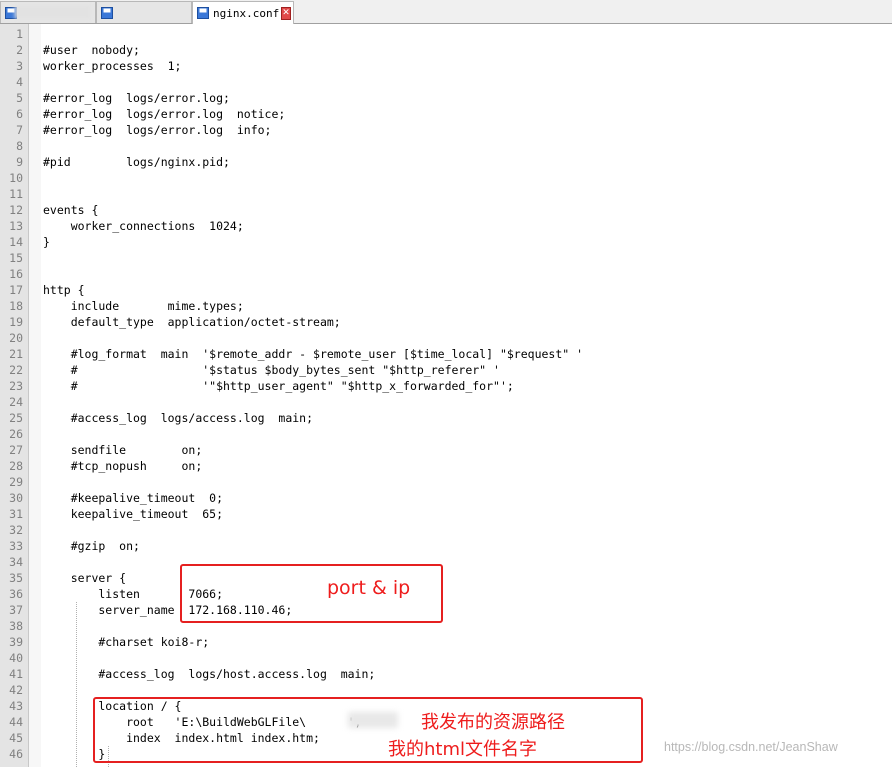 The image size is (892, 767). Describe the element at coordinates (85, 578) in the screenshot. I see `code-text: server {` at that location.